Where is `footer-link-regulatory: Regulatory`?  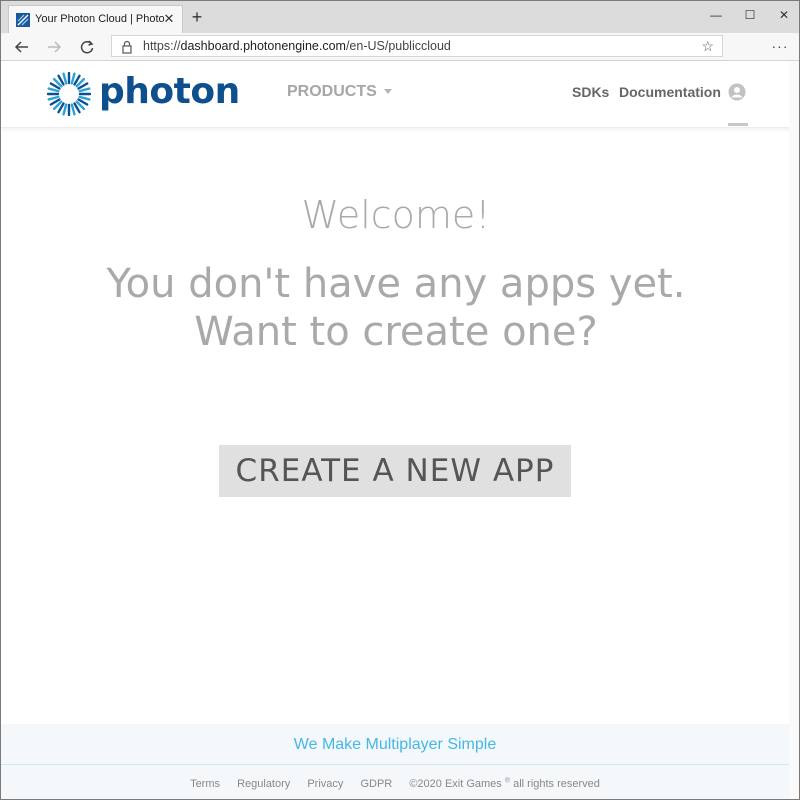
footer-link-regulatory: Regulatory is located at coordinates (263, 784).